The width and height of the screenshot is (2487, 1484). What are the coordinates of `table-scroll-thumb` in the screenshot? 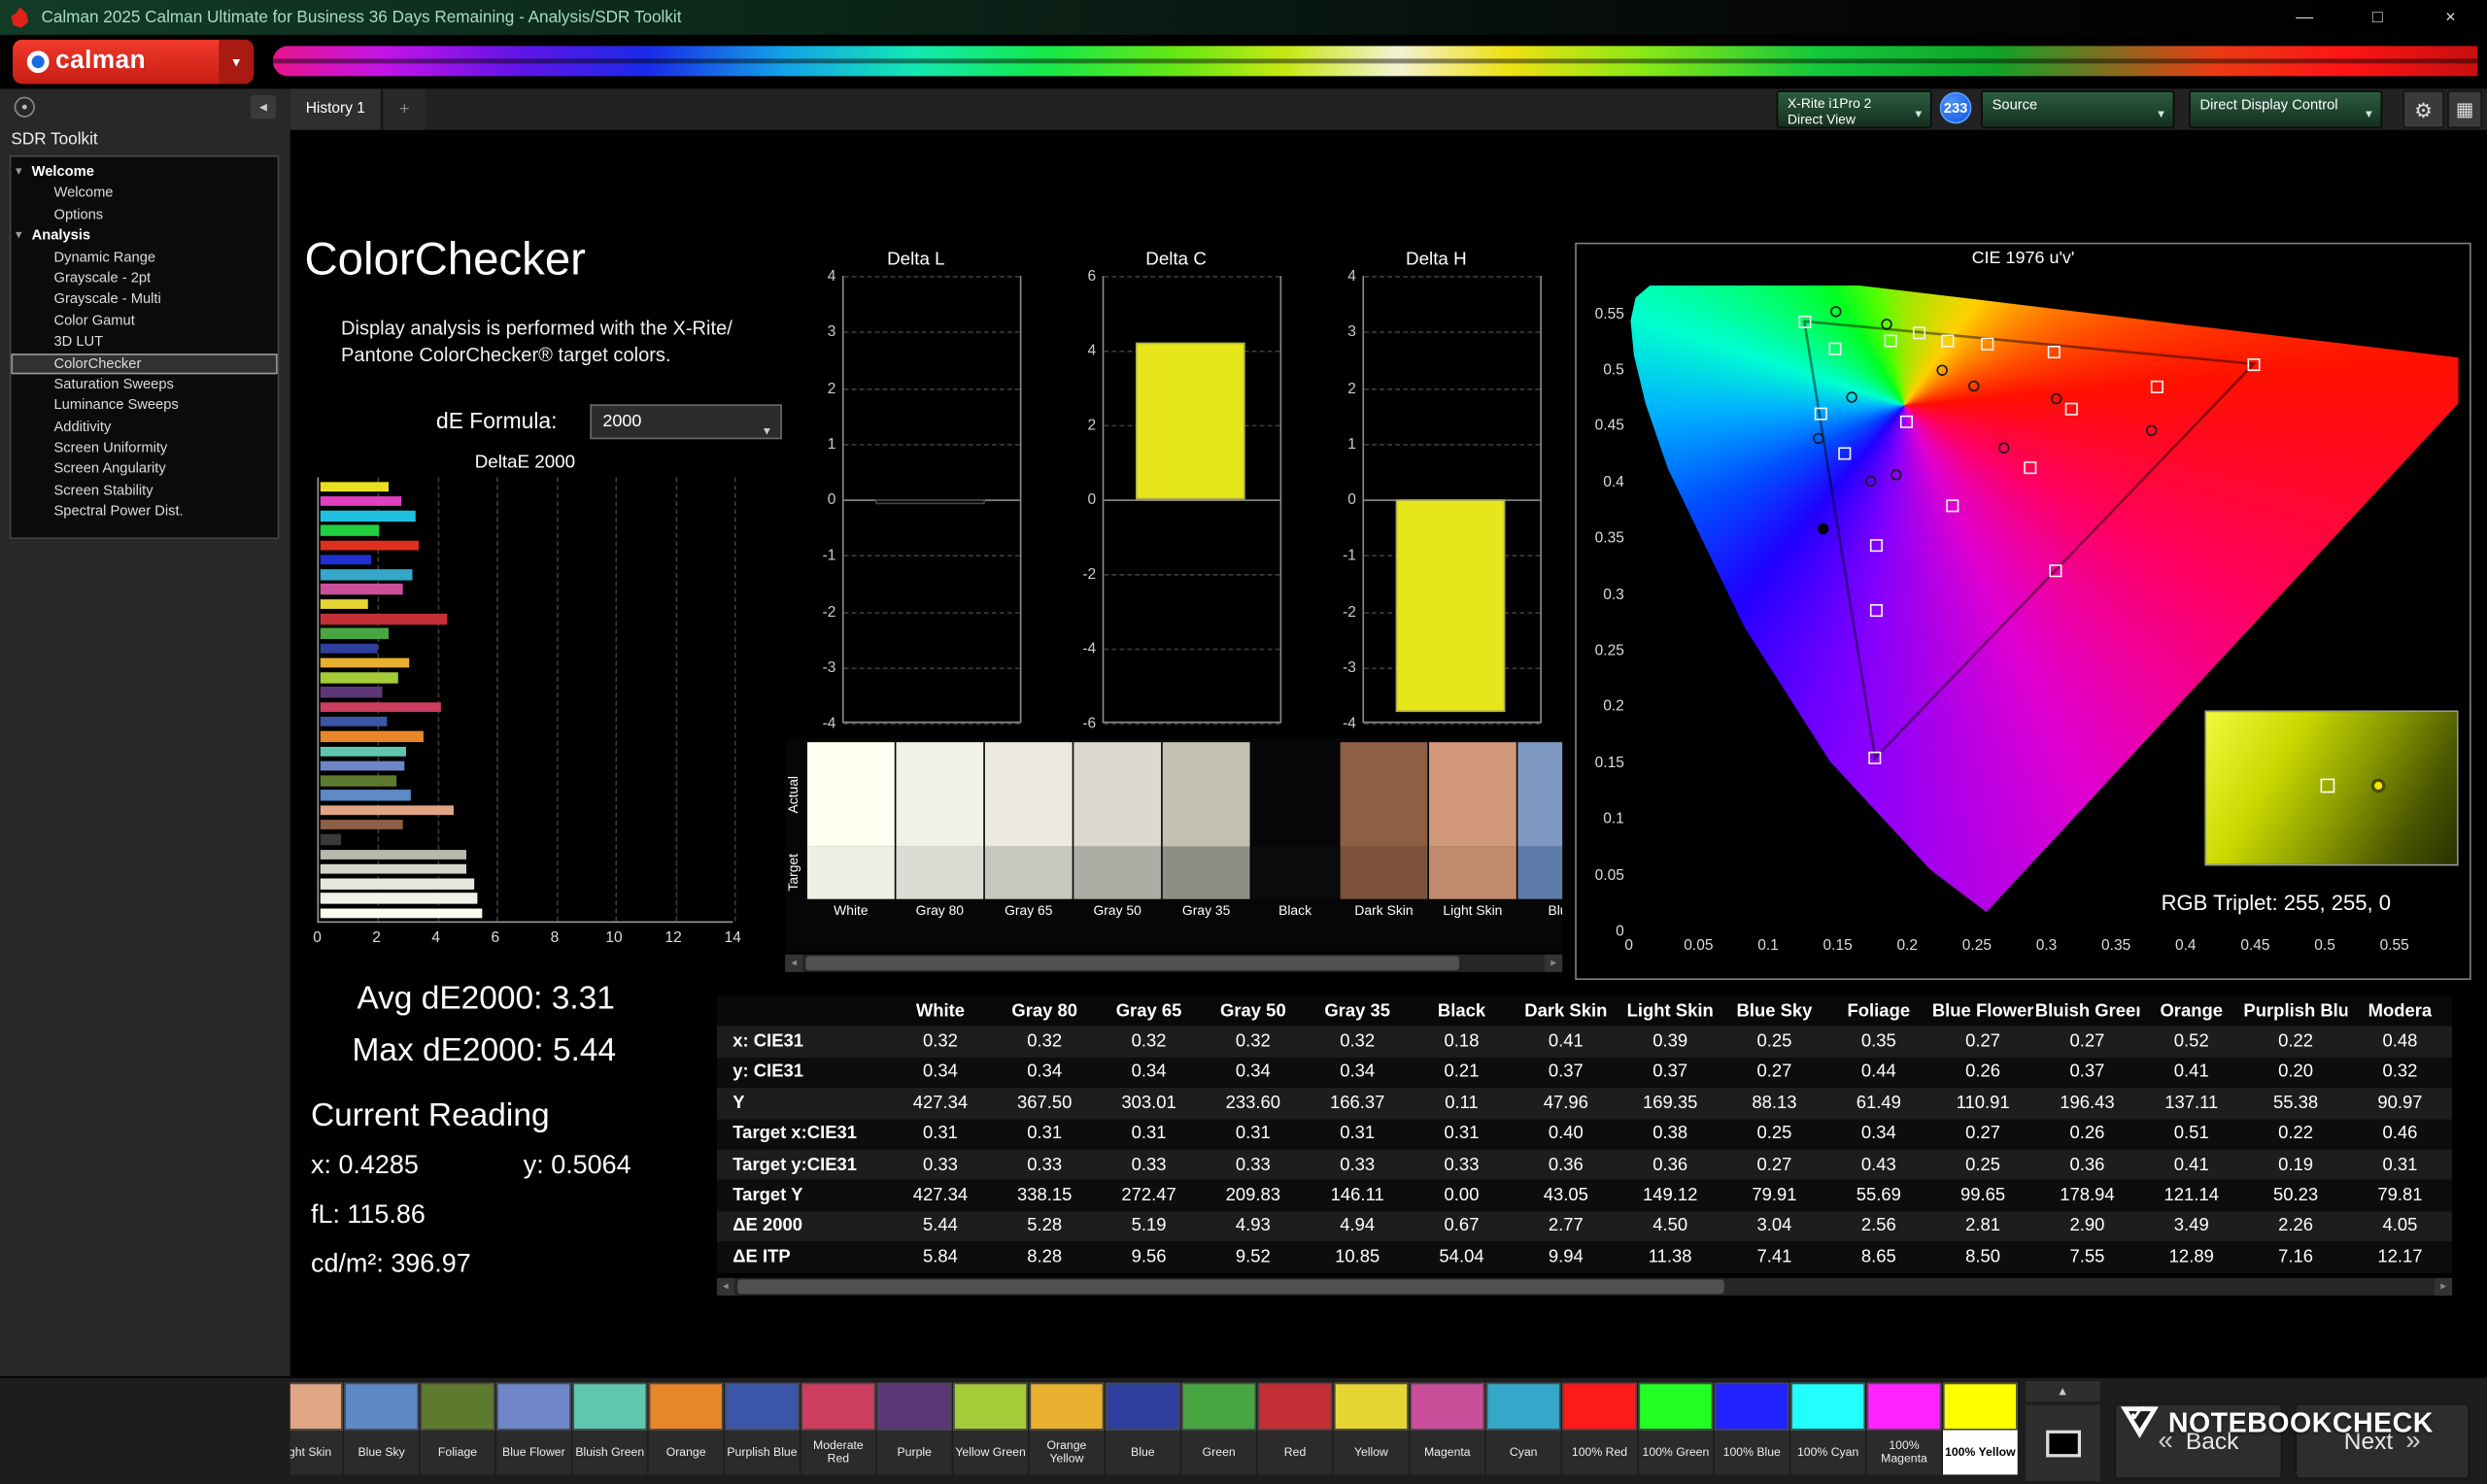 It's located at (1230, 1287).